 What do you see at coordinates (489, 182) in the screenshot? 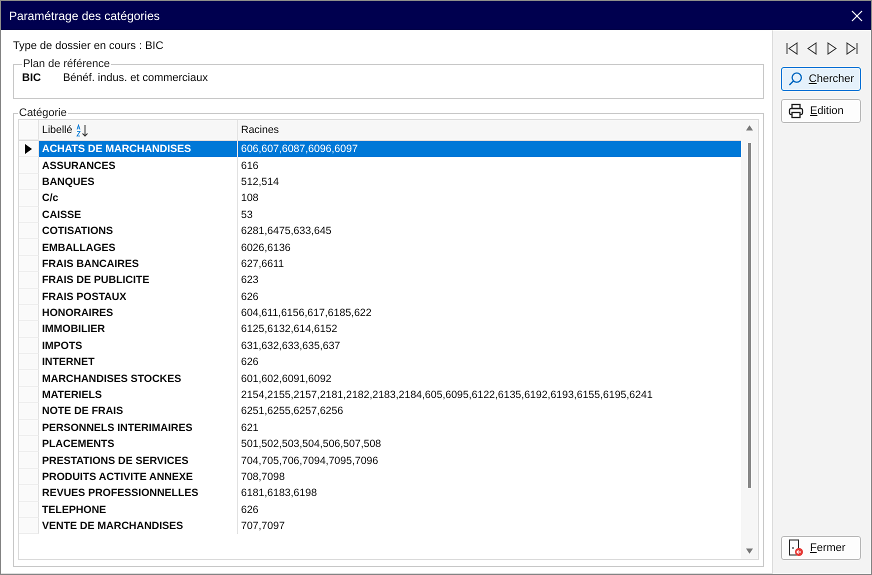
I see `table-cell: 512,514` at bounding box center [489, 182].